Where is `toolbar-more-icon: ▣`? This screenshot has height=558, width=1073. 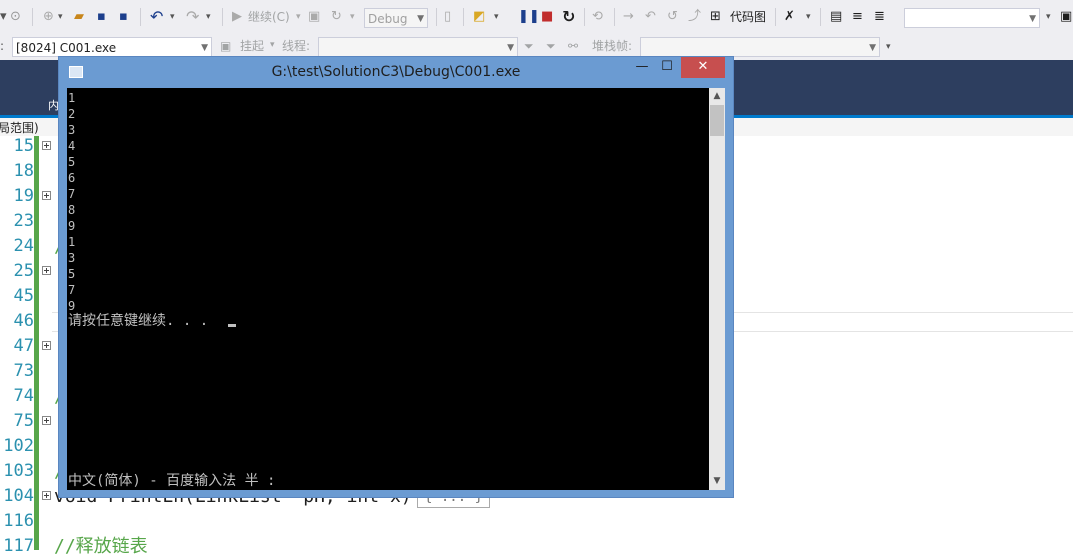 toolbar-more-icon: ▣ is located at coordinates (1066, 17).